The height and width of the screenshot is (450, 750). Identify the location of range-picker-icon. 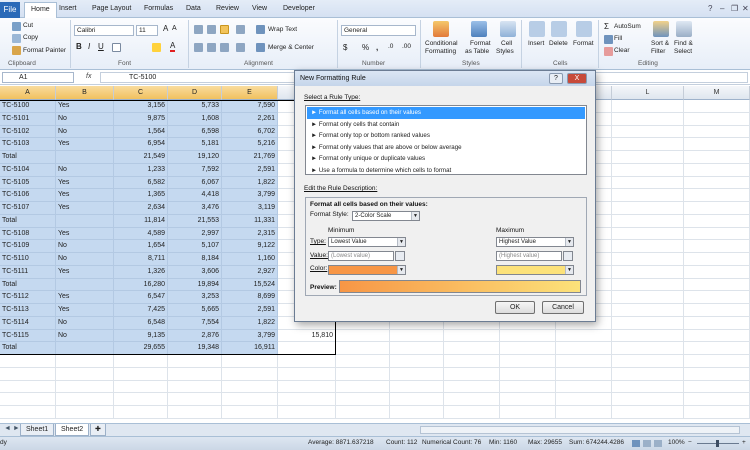
(568, 256).